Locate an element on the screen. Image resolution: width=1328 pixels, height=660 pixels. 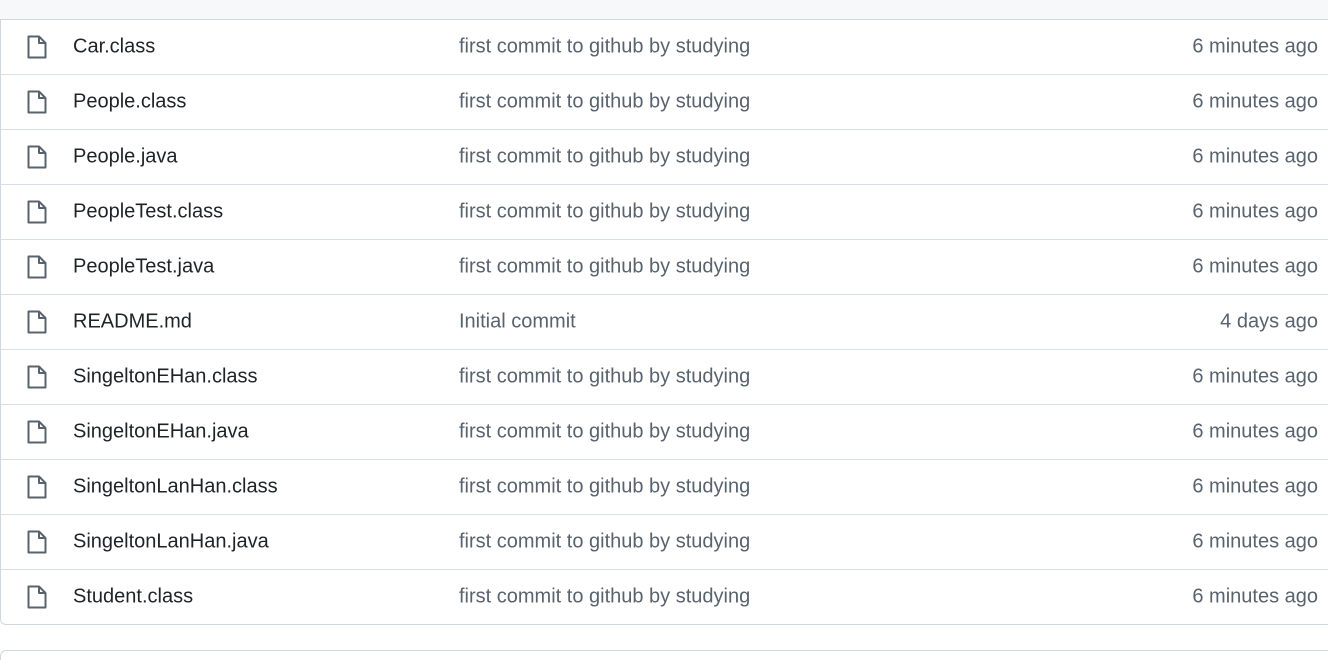
file-name-link: SingeltonEHan.java is located at coordinates (161, 432).